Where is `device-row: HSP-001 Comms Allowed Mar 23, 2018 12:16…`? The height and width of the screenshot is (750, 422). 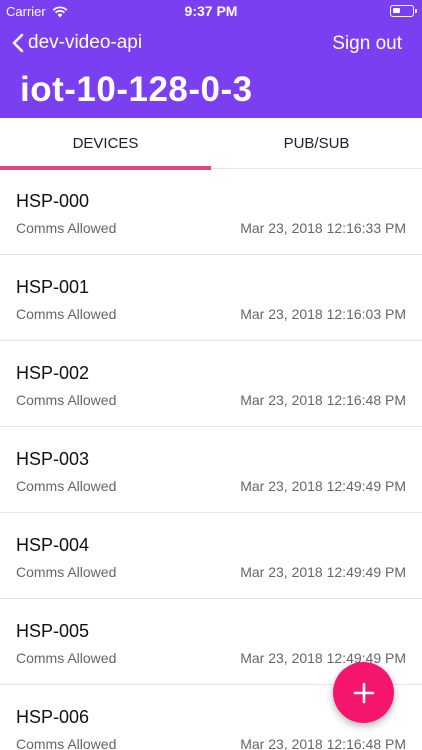 device-row: HSP-001 Comms Allowed Mar 23, 2018 12:16… is located at coordinates (211, 298).